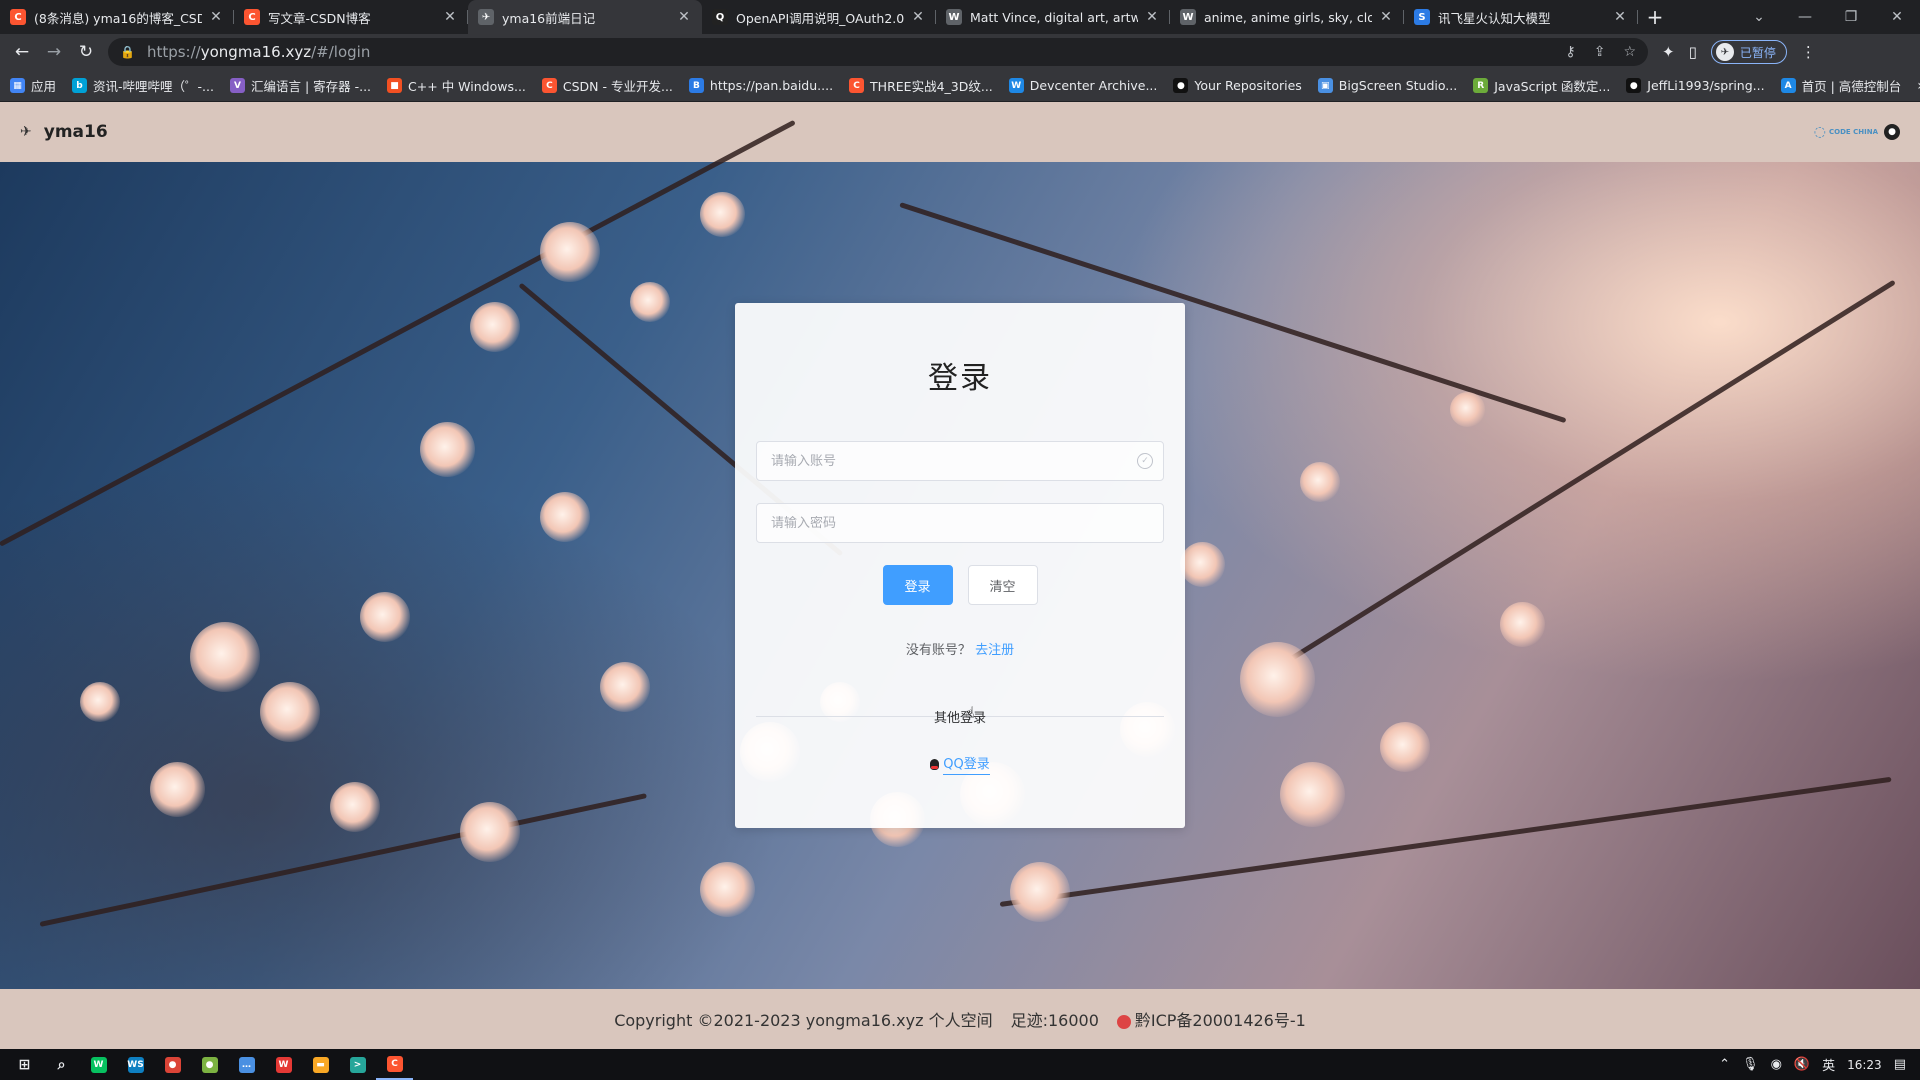 This screenshot has width=1920, height=1080. What do you see at coordinates (1892, 132) in the screenshot?
I see `github-icon: ●` at bounding box center [1892, 132].